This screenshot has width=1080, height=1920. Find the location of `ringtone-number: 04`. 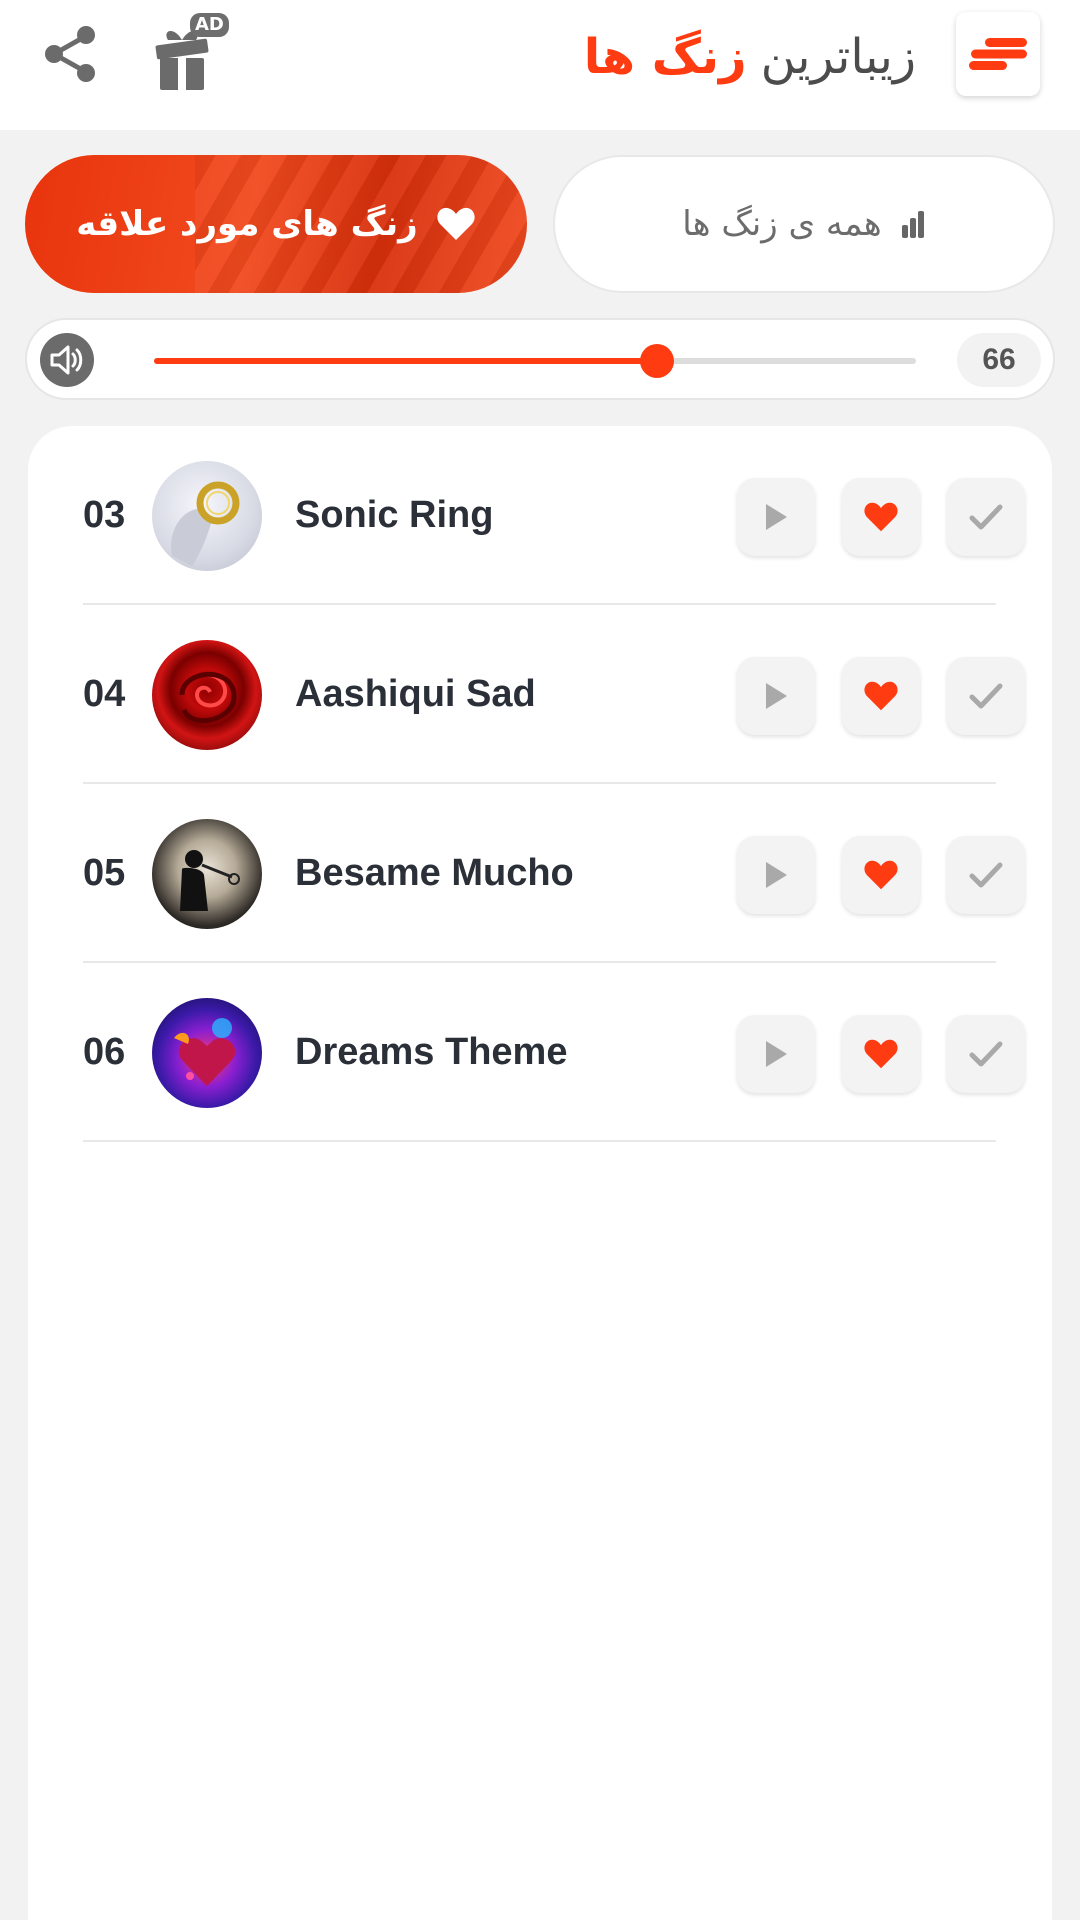

ringtone-number: 04 is located at coordinates (104, 694).